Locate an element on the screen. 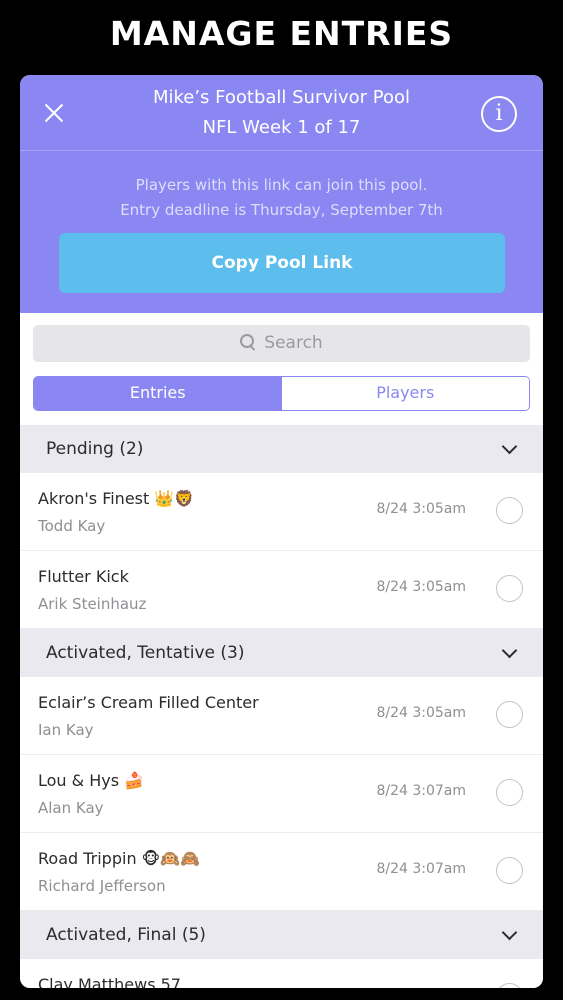 The width and height of the screenshot is (563, 1000). search-placeholder: Search is located at coordinates (293, 343).